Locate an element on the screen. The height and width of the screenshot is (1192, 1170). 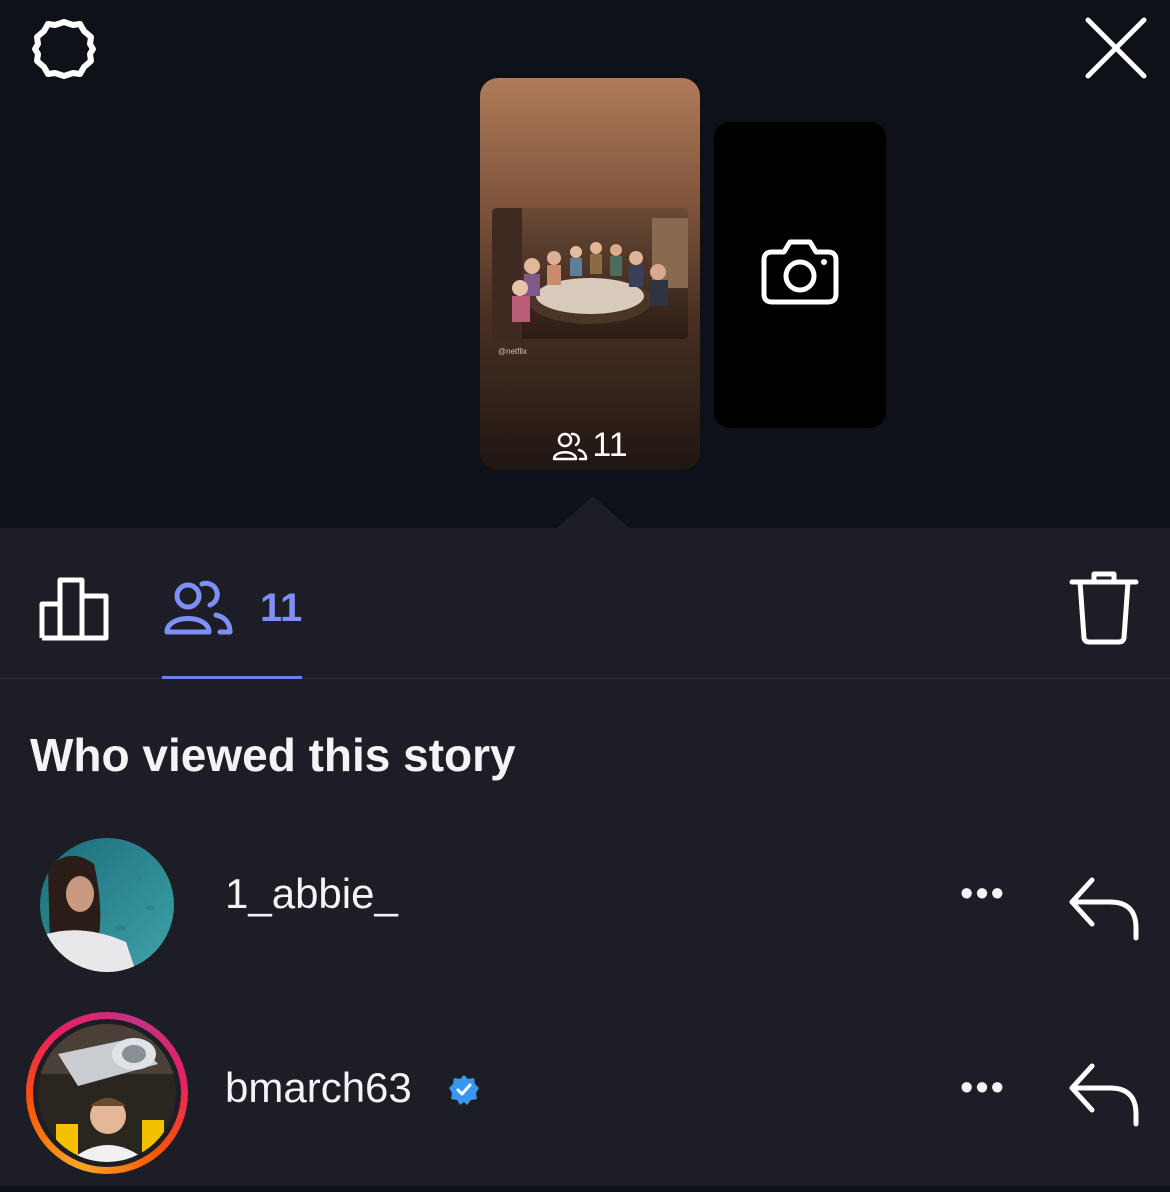
active-tab-indicator is located at coordinates (232, 677).